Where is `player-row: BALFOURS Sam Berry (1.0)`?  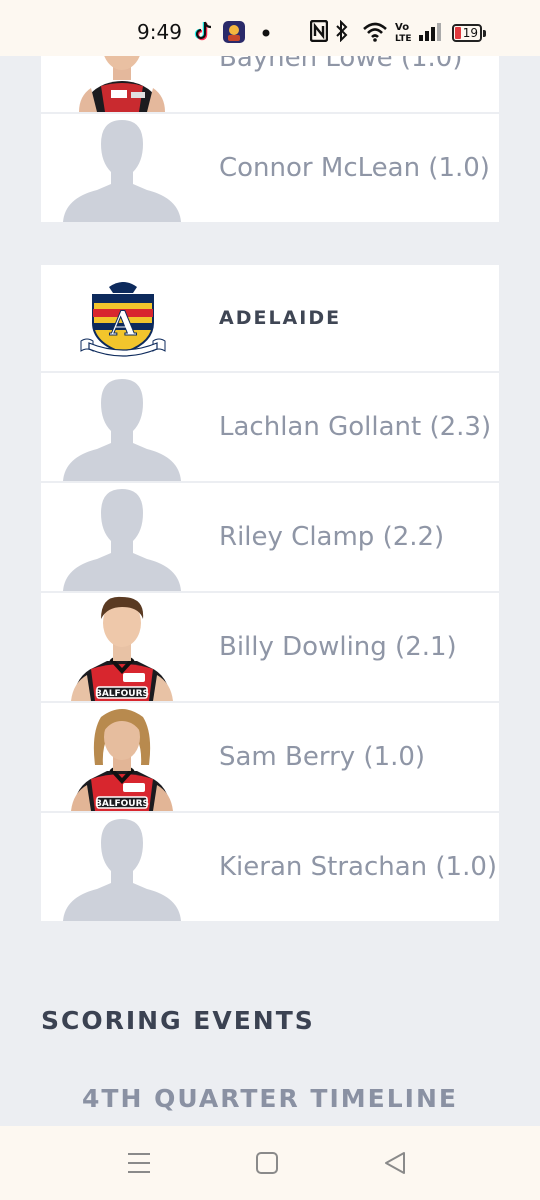
player-row: BALFOURS Sam Berry (1.0) is located at coordinates (270, 758).